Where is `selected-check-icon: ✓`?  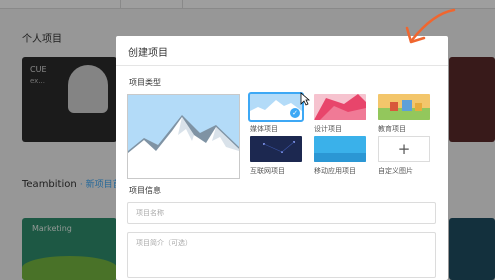 selected-check-icon: ✓ is located at coordinates (295, 113).